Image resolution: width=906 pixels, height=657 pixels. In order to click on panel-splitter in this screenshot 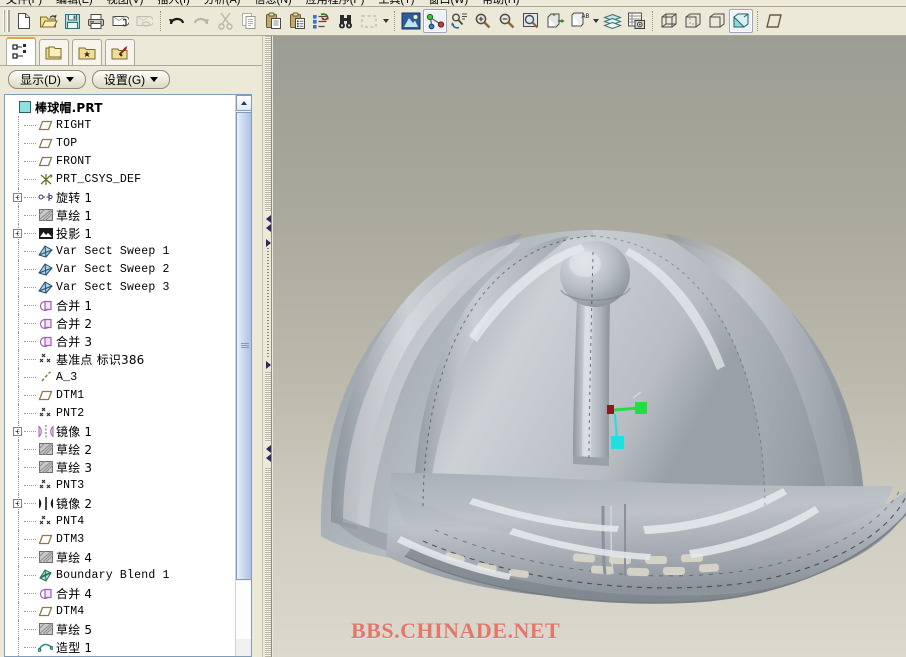, I will do `click(267, 346)`.